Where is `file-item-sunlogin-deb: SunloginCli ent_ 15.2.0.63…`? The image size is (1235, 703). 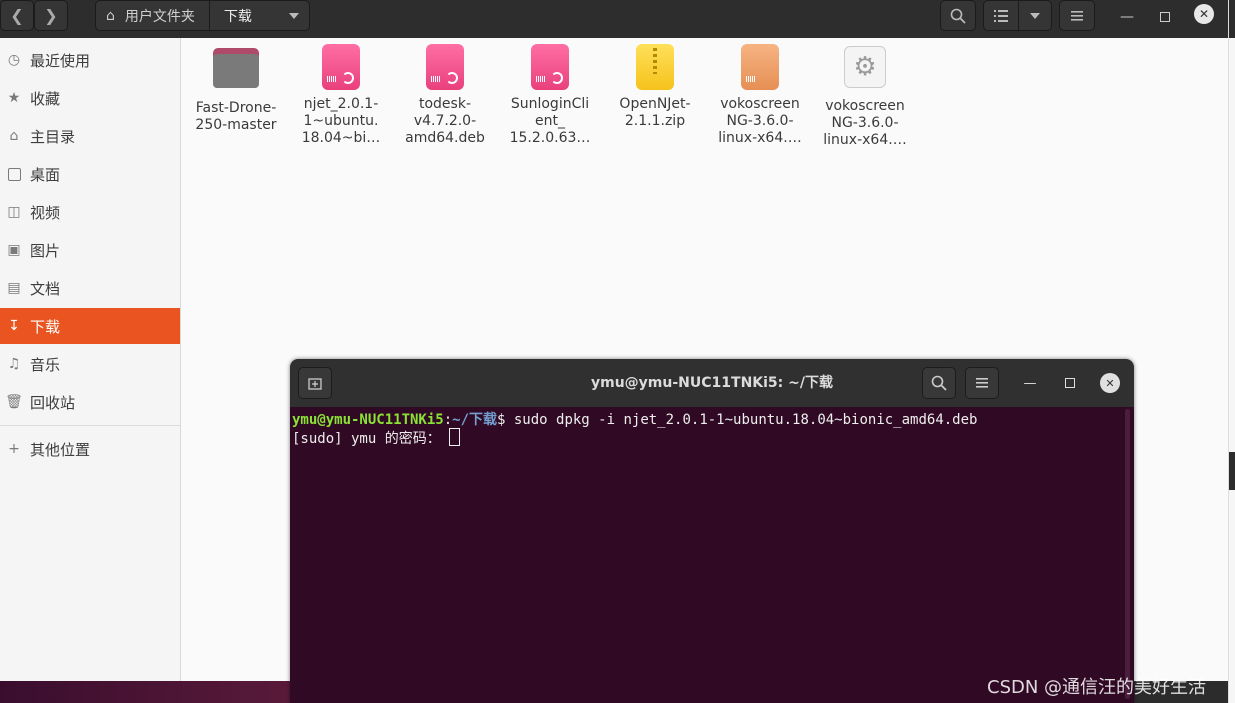
file-item-sunlogin-deb: SunloginCli ent_ 15.2.0.63… is located at coordinates (550, 95).